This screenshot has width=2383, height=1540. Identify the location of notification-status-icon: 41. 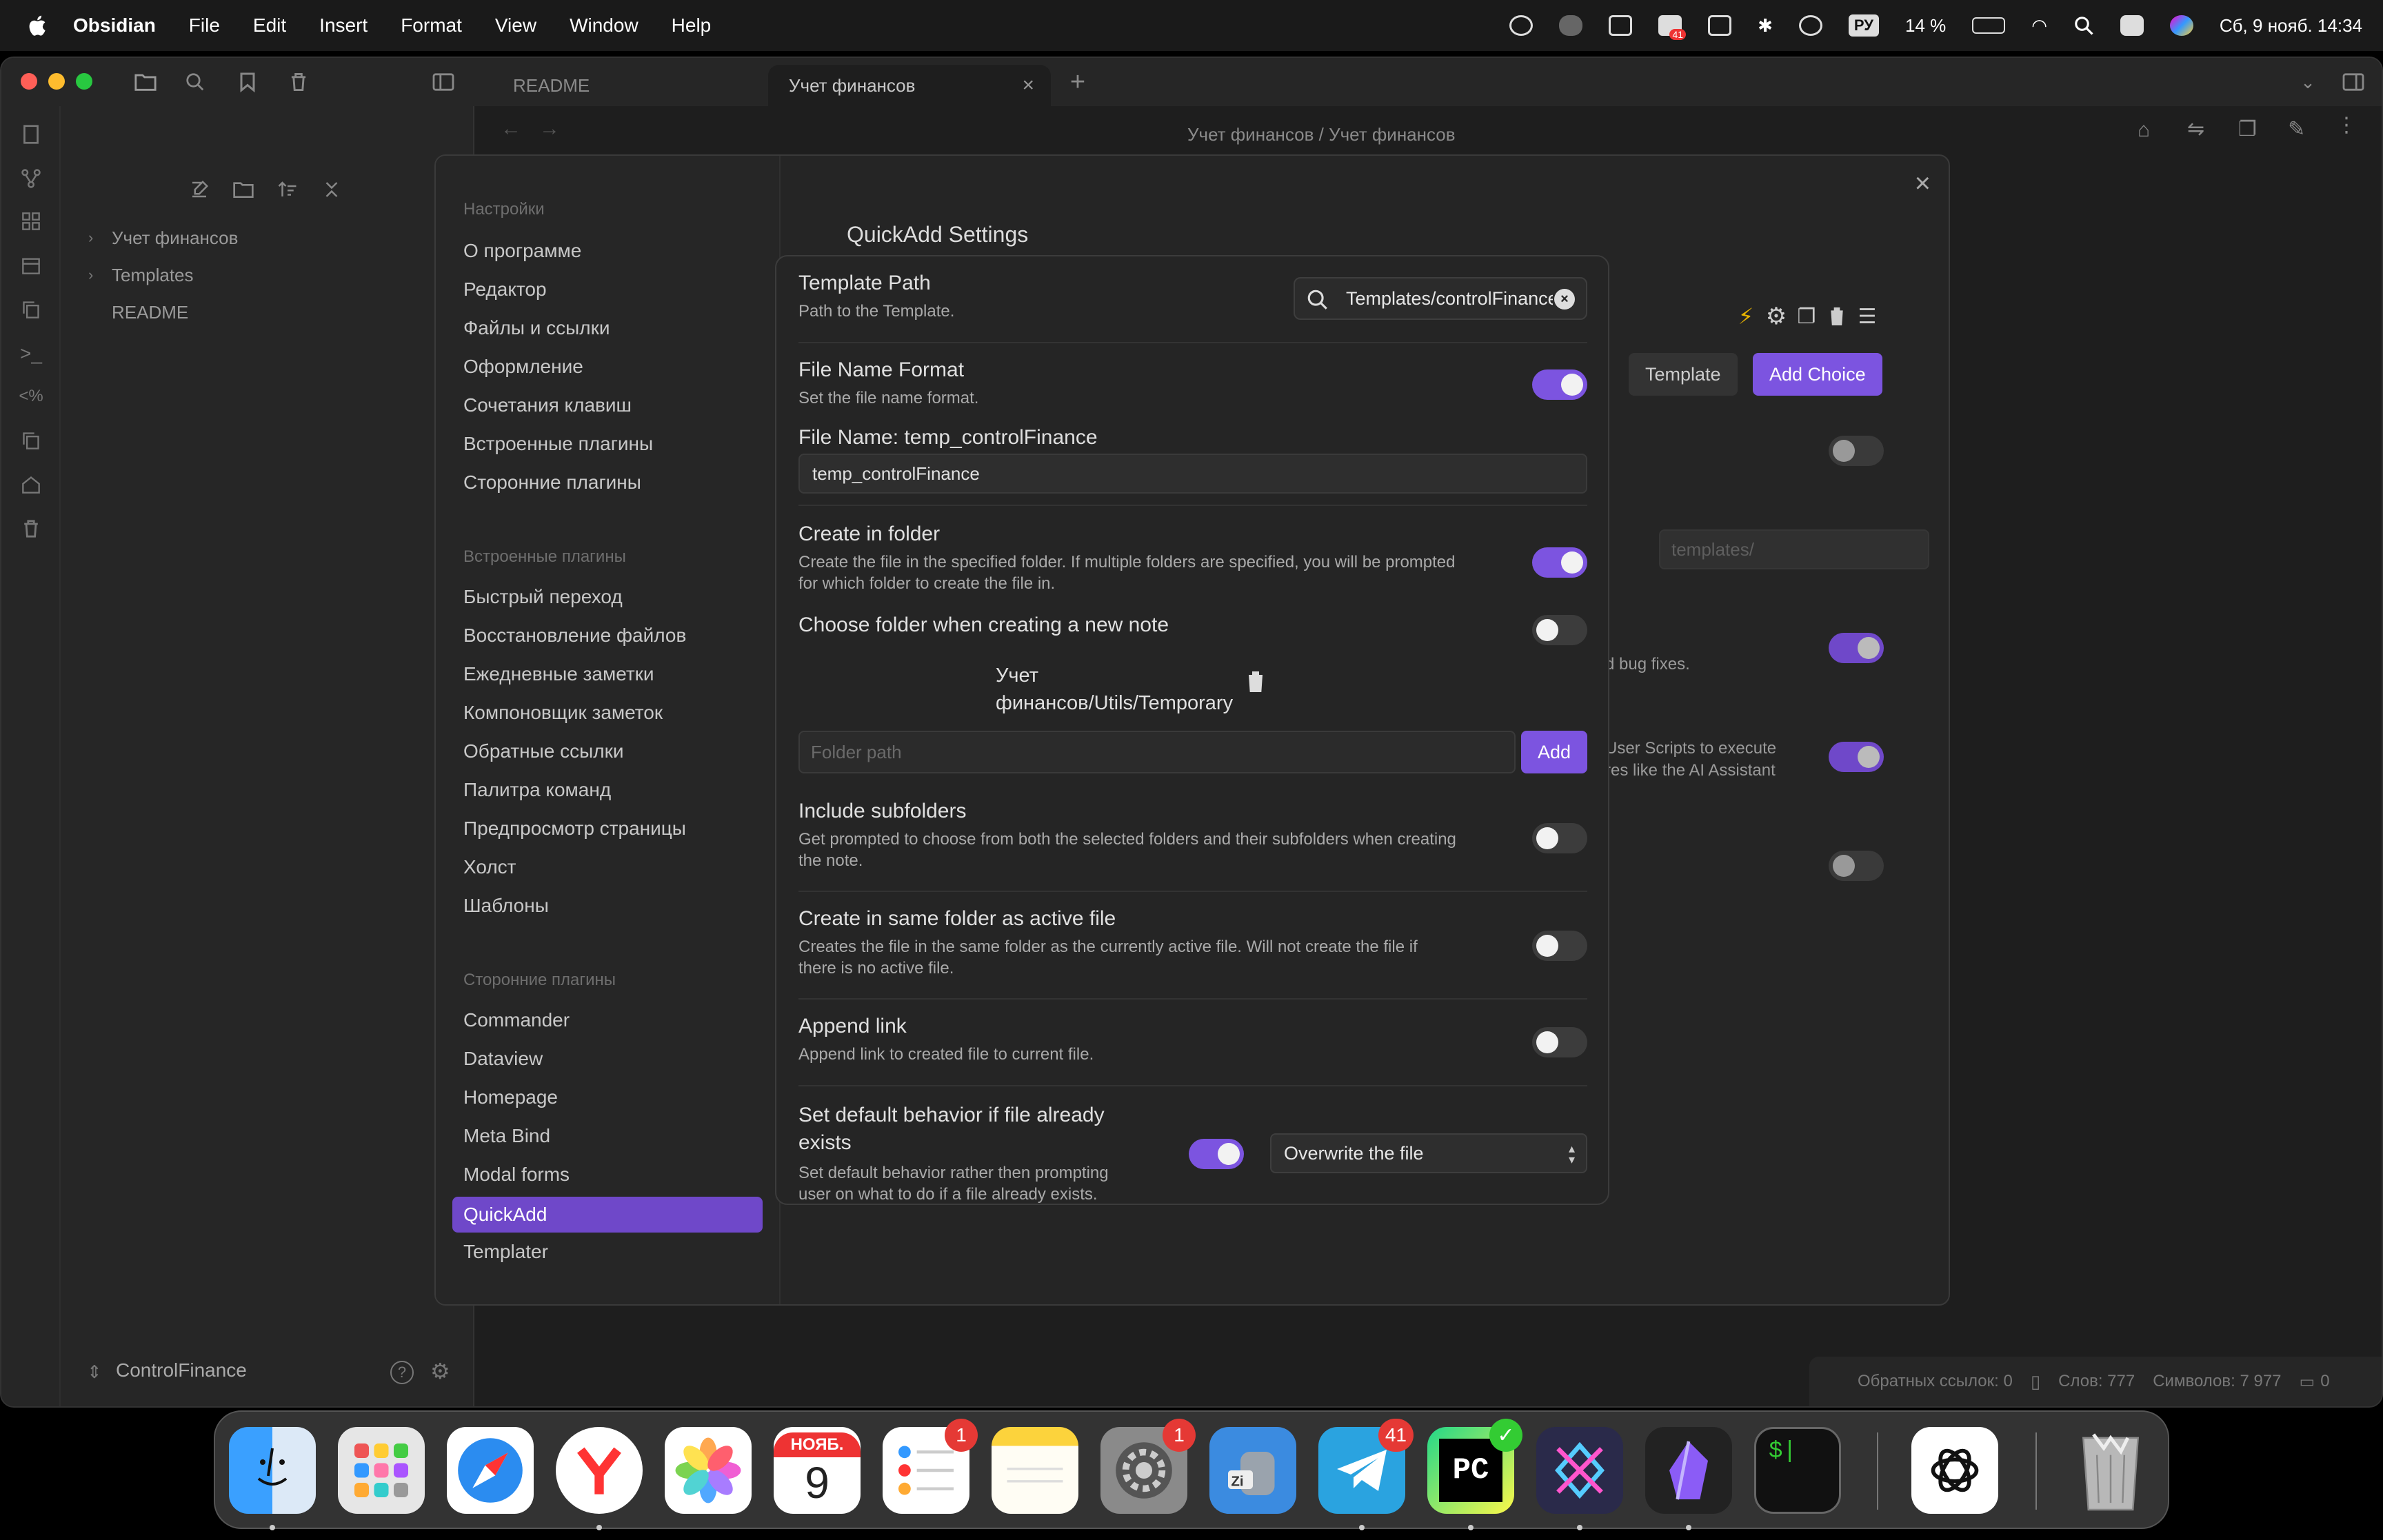
(1672, 28).